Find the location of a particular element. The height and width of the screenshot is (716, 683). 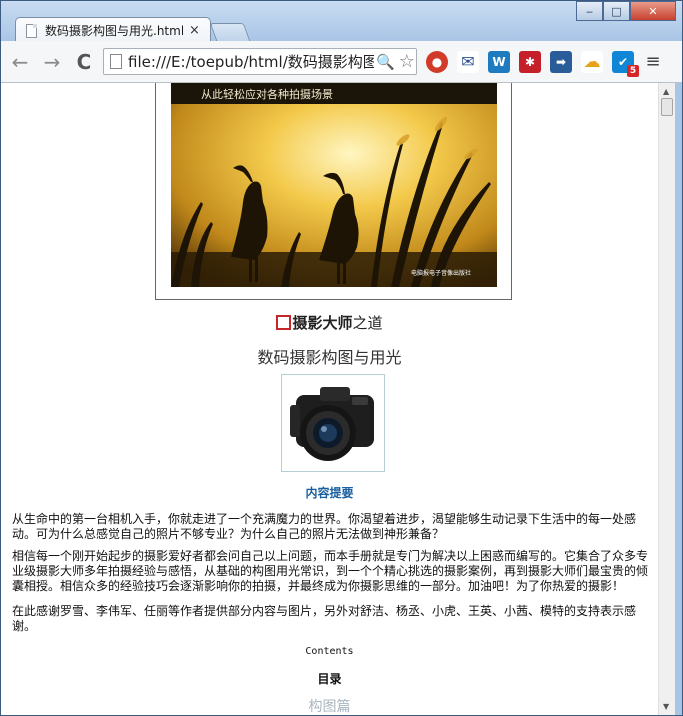

scroll-thumb is located at coordinates (667, 107).